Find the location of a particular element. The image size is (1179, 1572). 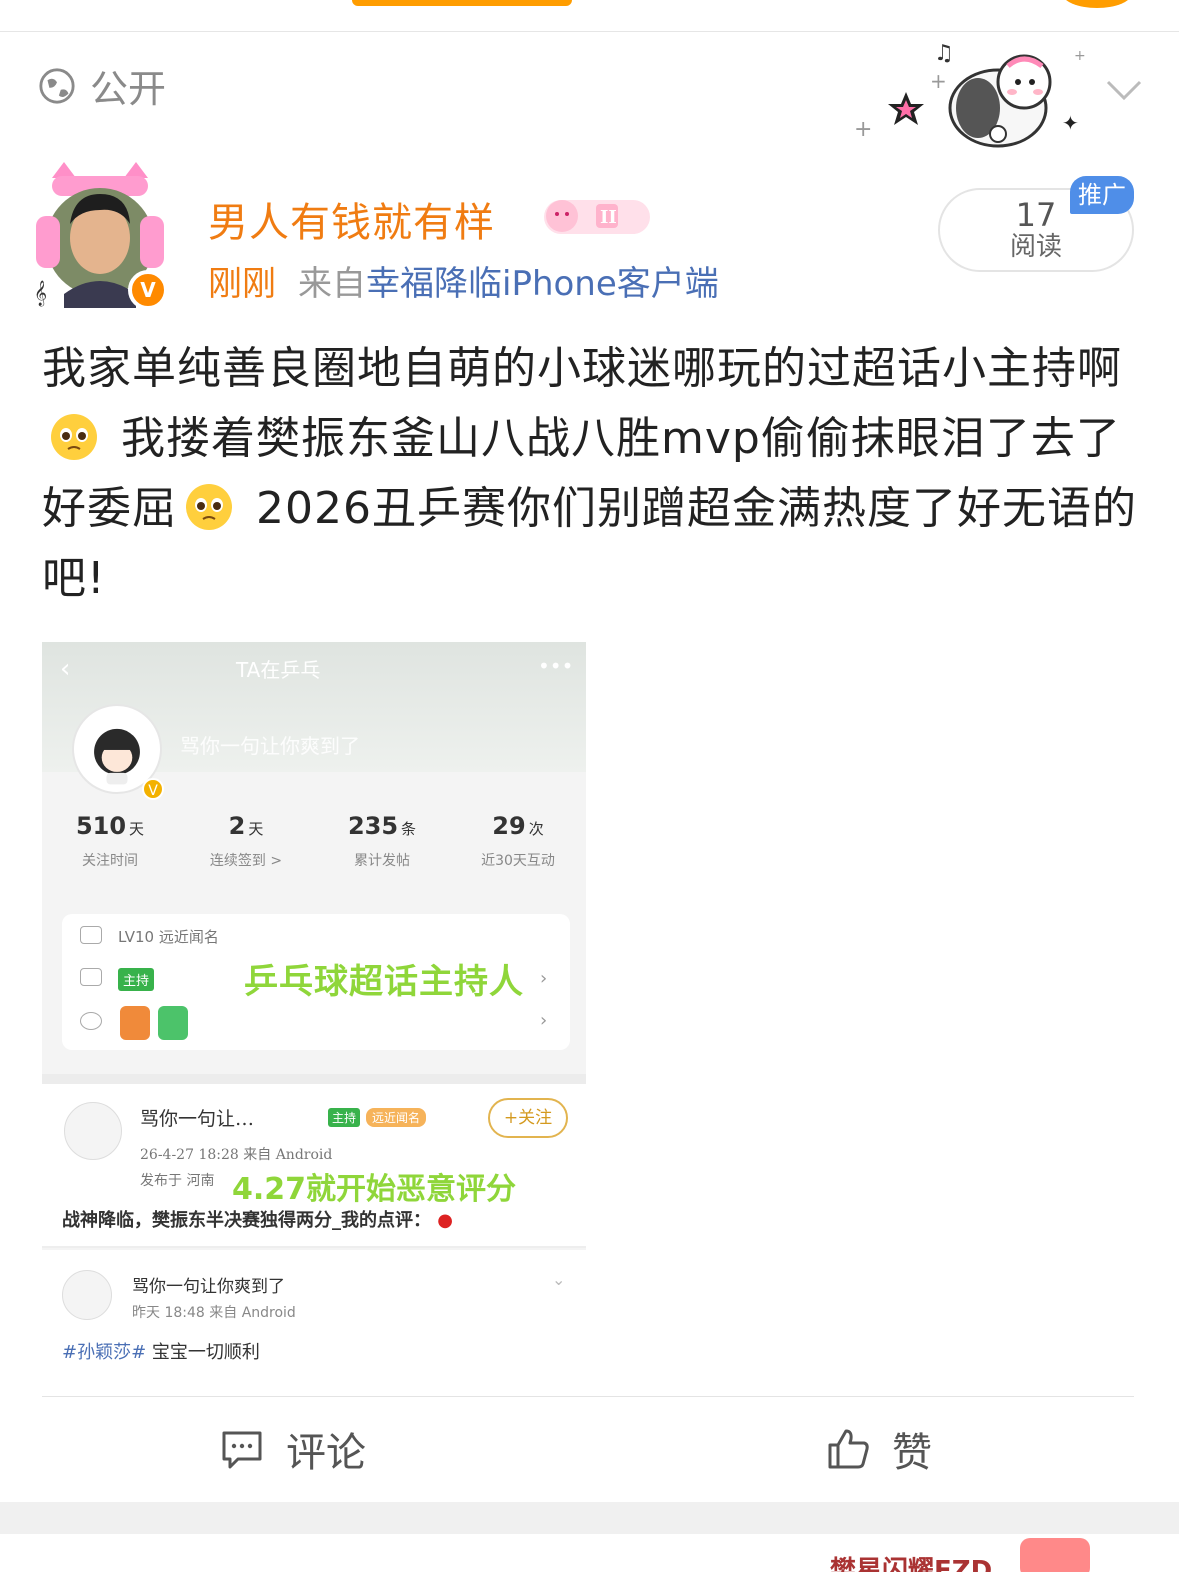

post-meta: 26-4-27 18:28 来自 Android is located at coordinates (236, 1155).